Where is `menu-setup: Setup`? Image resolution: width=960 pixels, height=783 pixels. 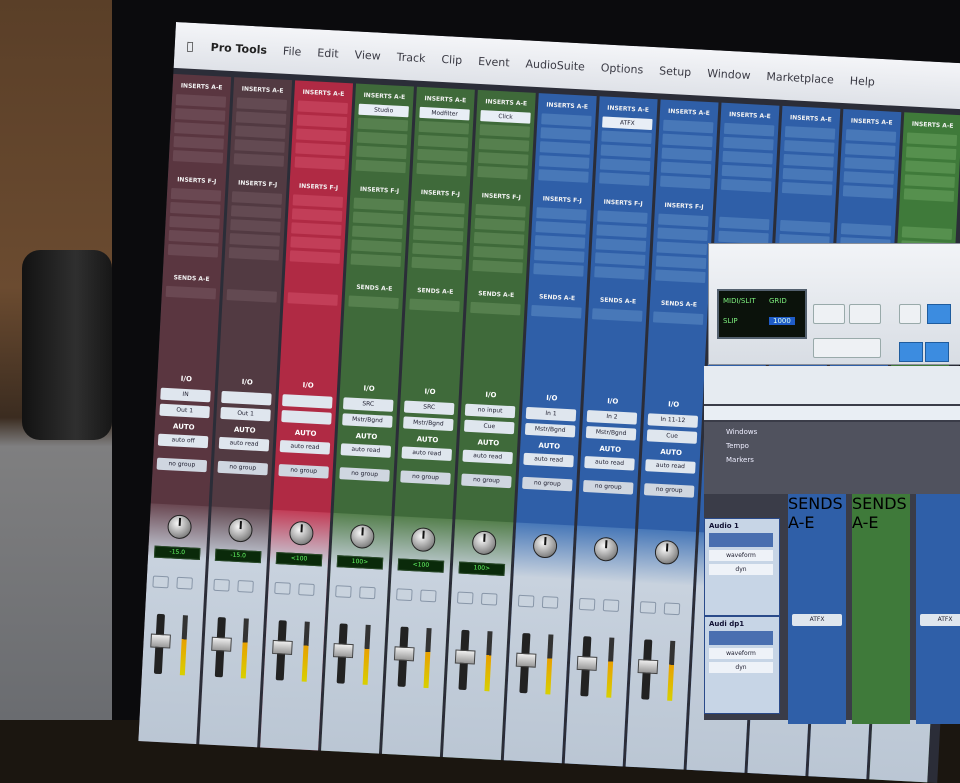
menu-setup: Setup is located at coordinates (675, 71).